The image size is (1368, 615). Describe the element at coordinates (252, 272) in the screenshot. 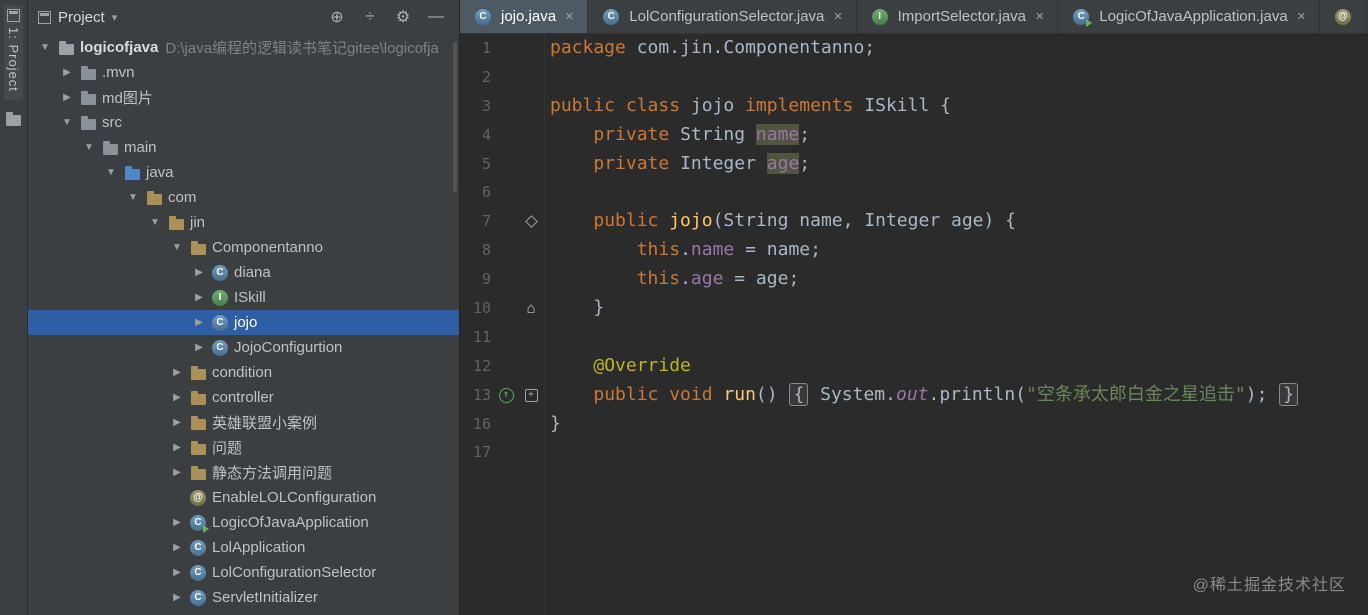

I see `tree-item-label: diana` at that location.